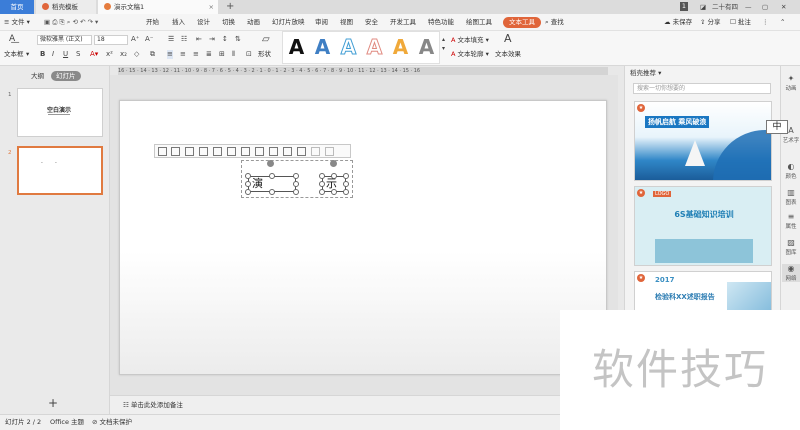  What do you see at coordinates (443, 48) in the screenshot?
I see `gallery-scroll-down-icon: ▾` at bounding box center [443, 48].